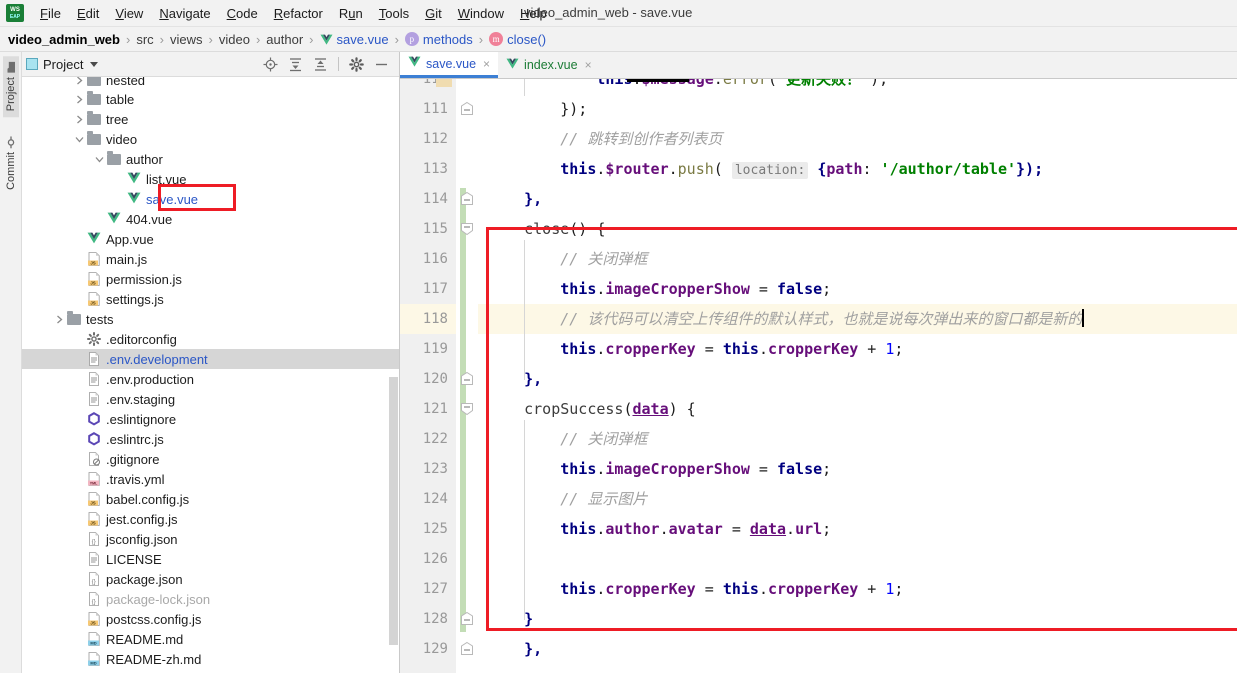  I want to click on code-line-117: this.imageCropperShow = false;, so click(862, 289).